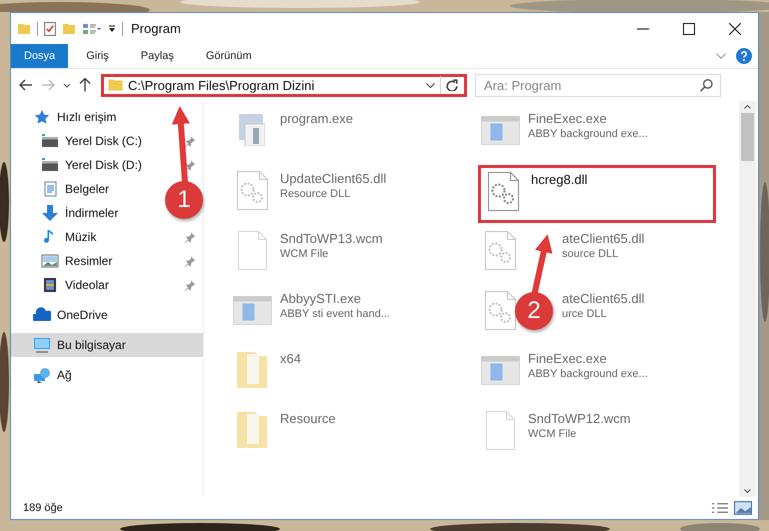 The image size is (769, 531). I want to click on sidebar-label: Hızlı erişim, so click(86, 117).